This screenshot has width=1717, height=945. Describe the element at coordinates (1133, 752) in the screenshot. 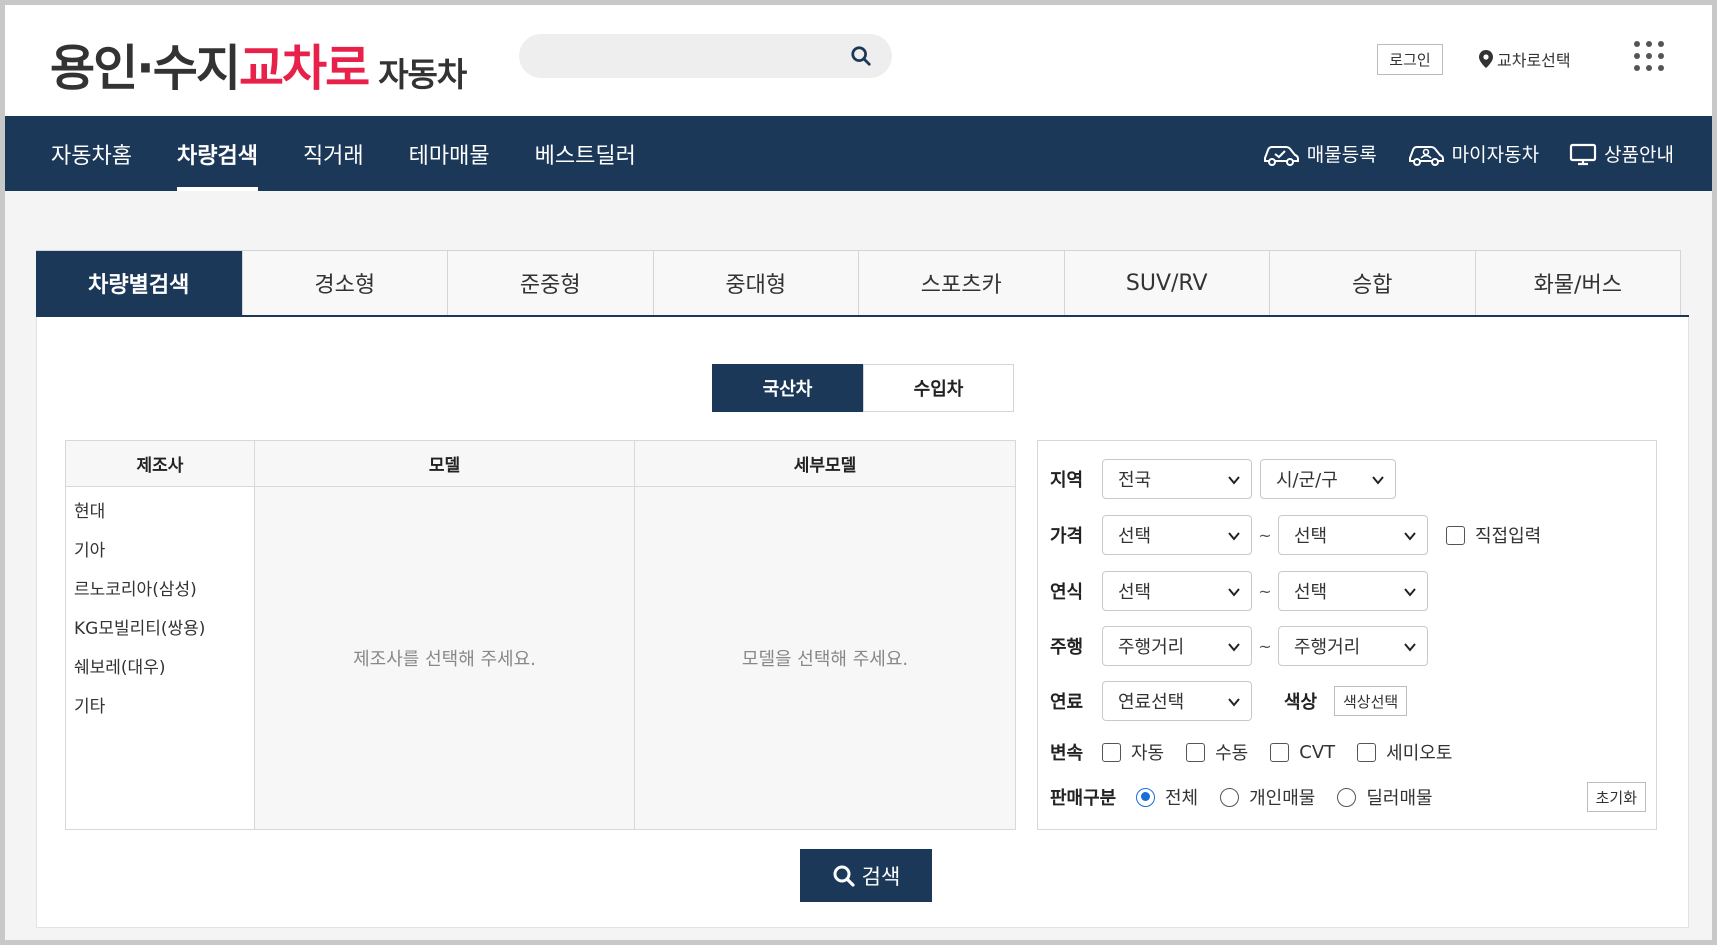

I see `transmission-auto-checkbox: 자동` at that location.